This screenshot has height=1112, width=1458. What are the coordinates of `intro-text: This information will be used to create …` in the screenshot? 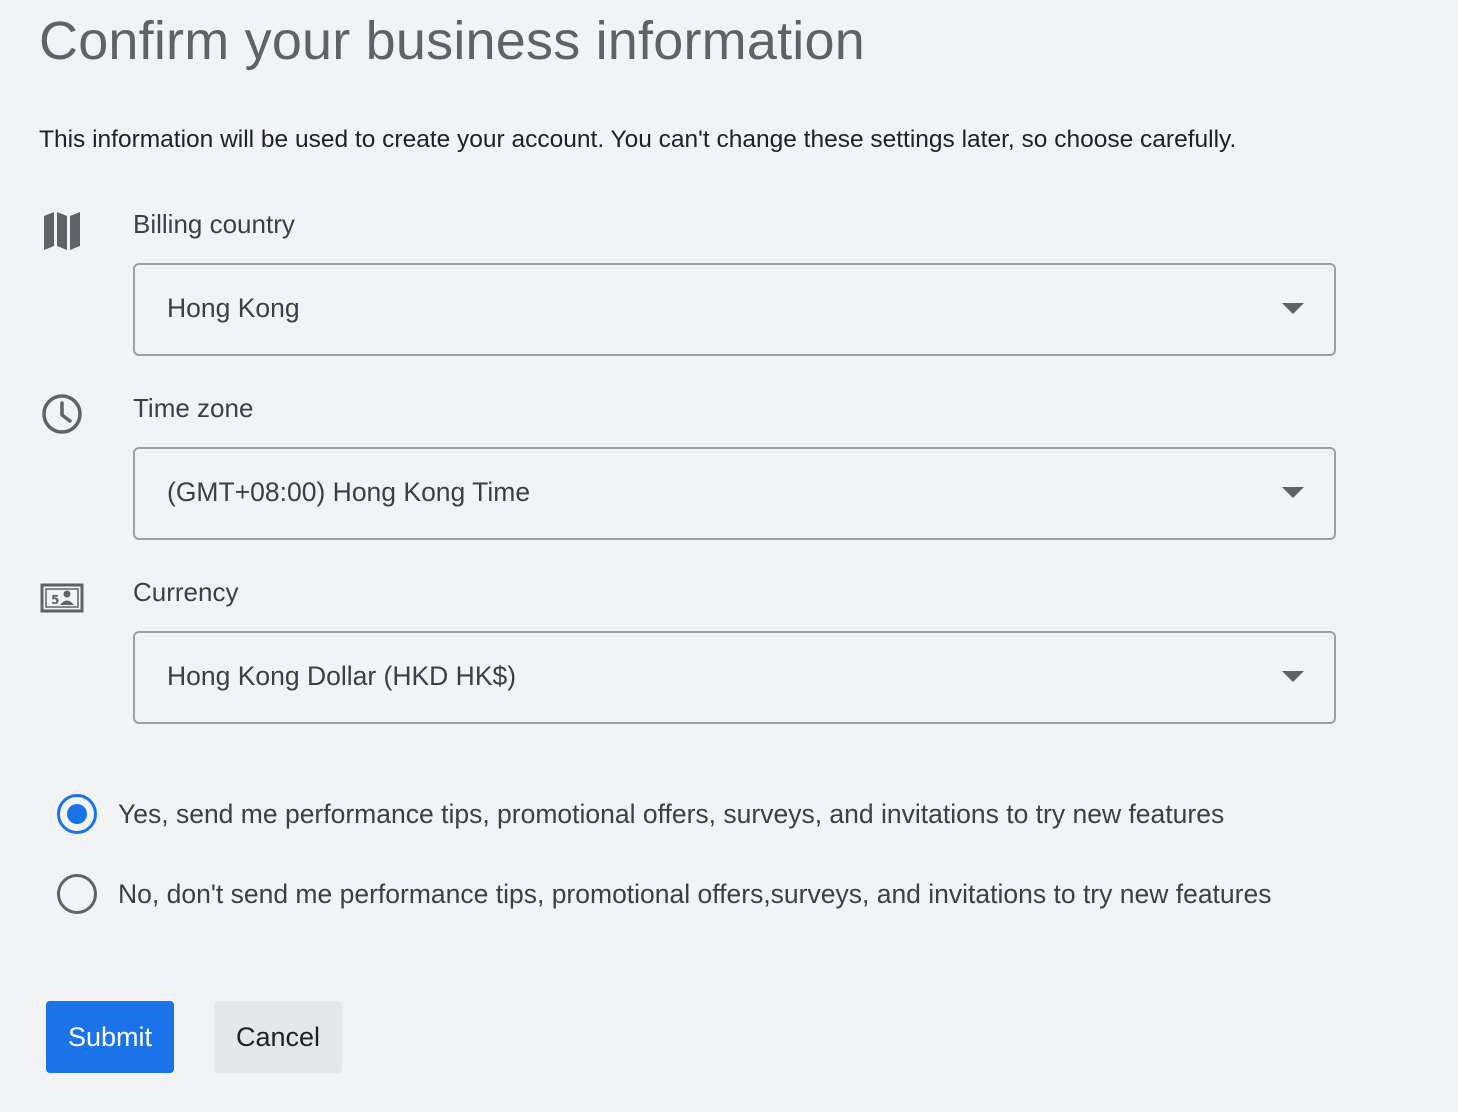 It's located at (638, 139).